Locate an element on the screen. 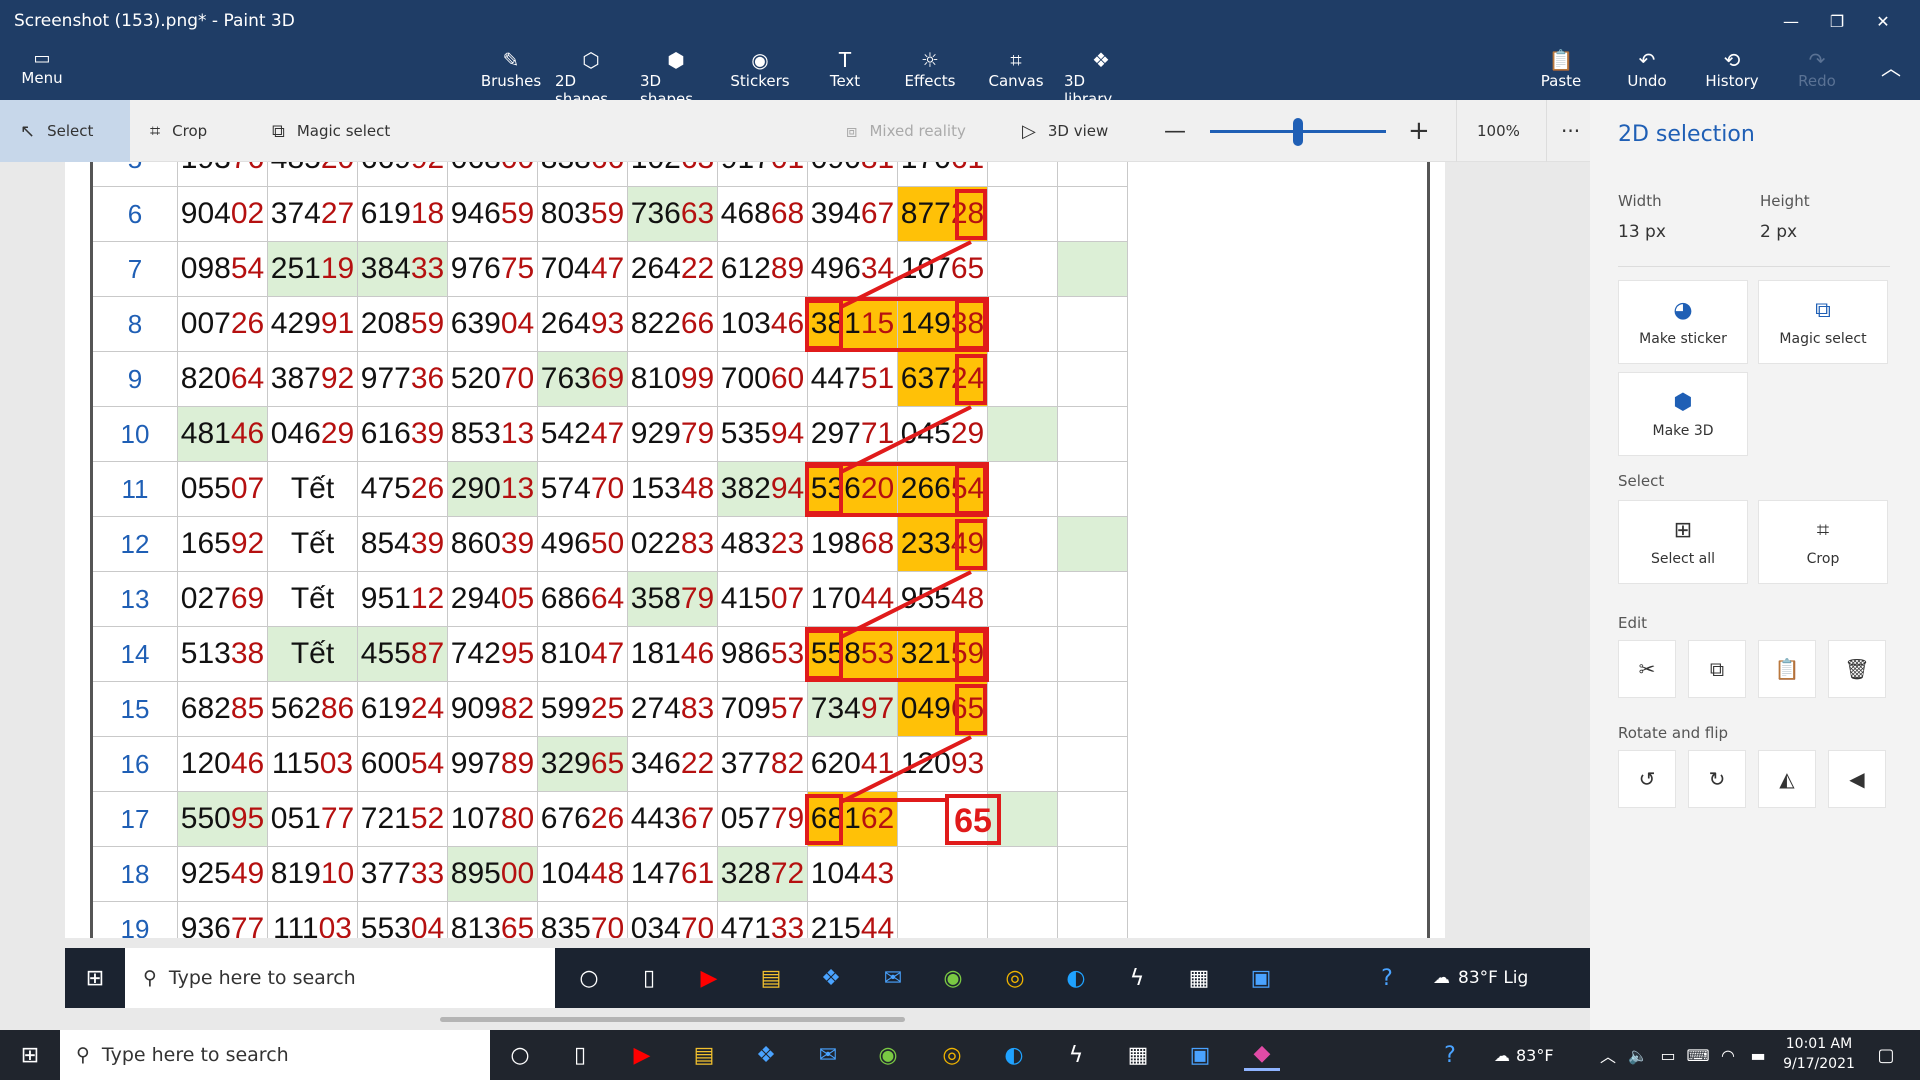 The width and height of the screenshot is (1920, 1080). mail-icon: ✉ is located at coordinates (828, 1055).